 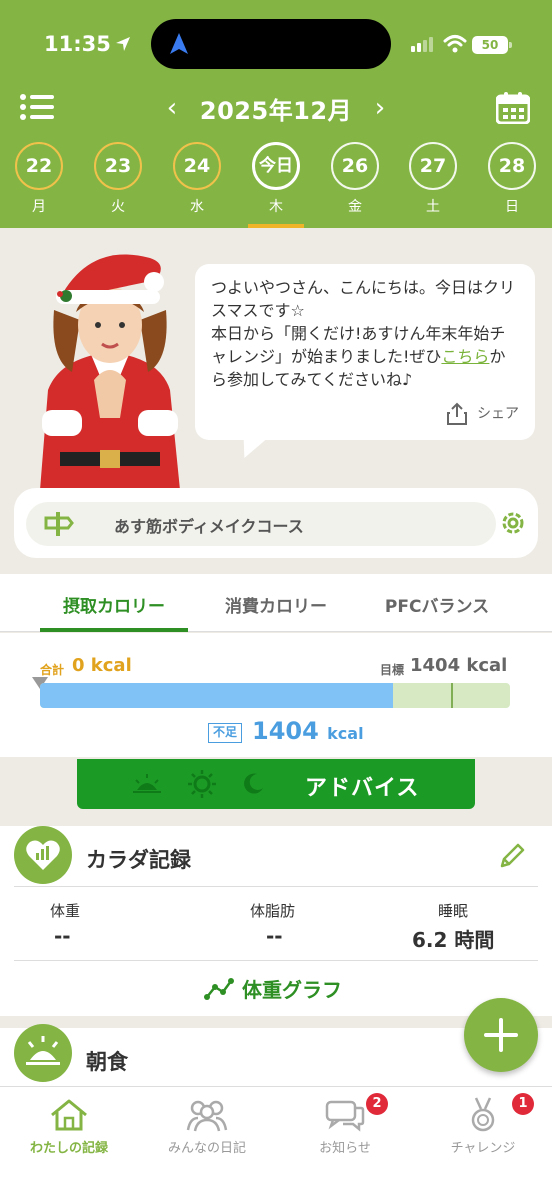 I want to click on calendar-icon, so click(x=513, y=108).